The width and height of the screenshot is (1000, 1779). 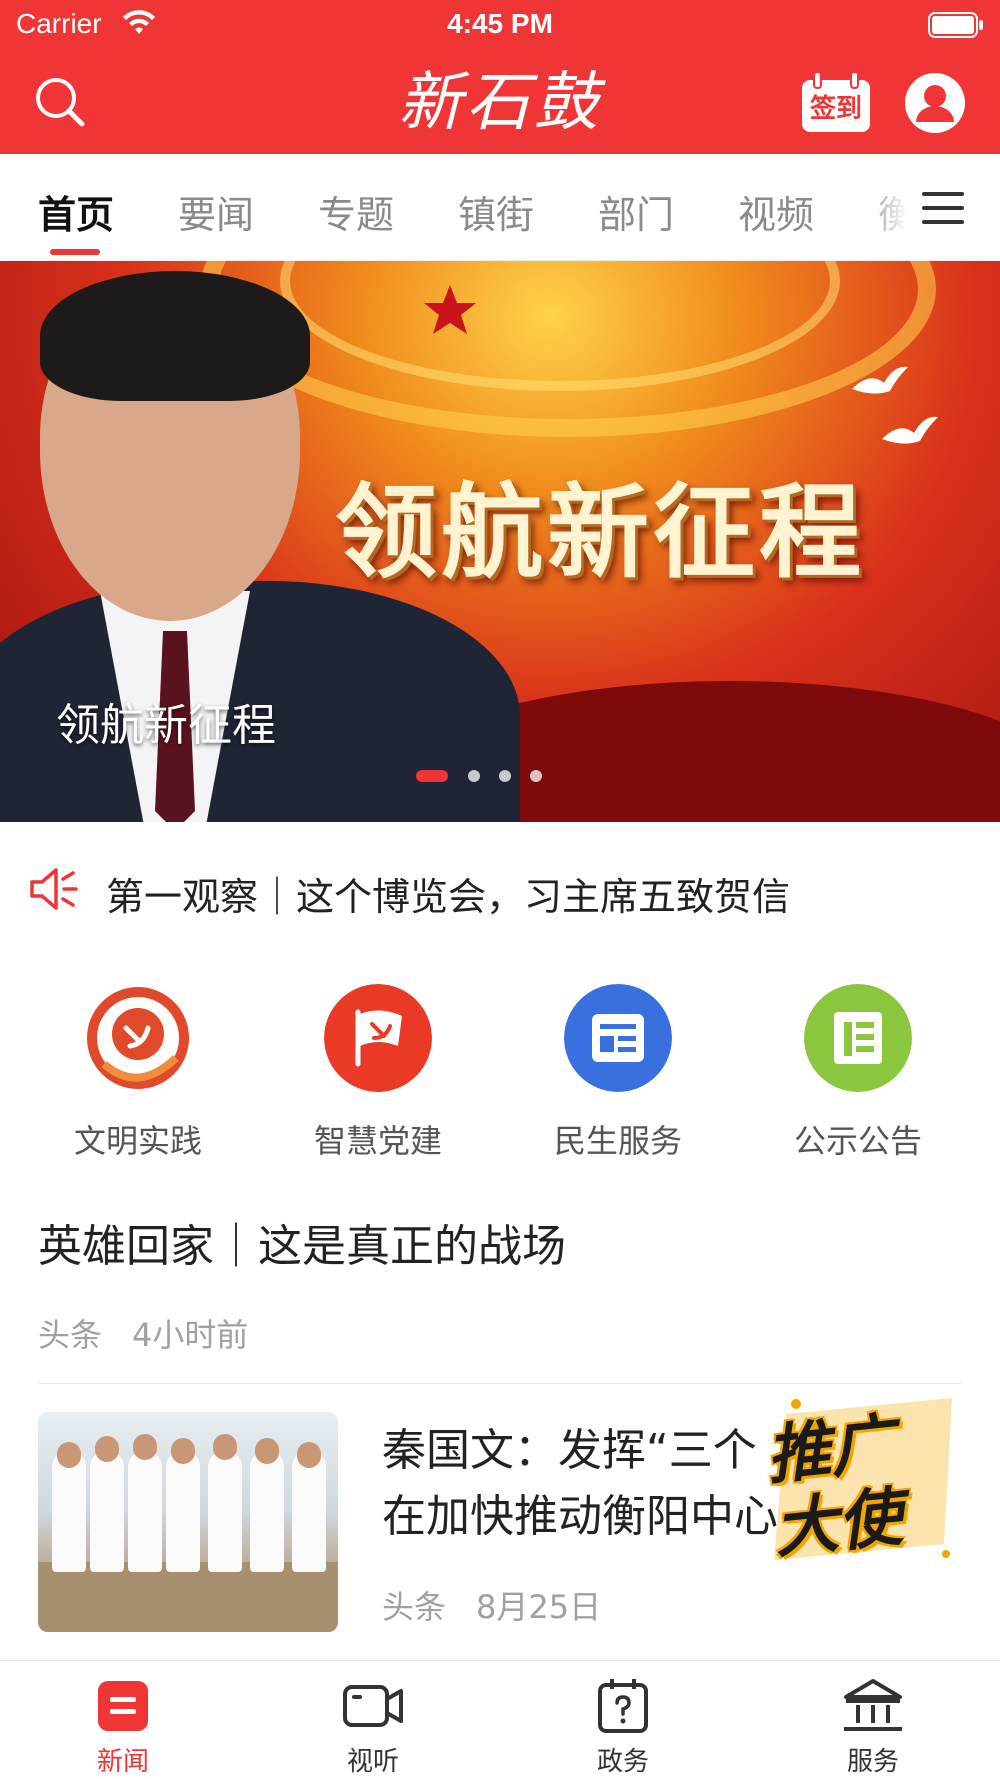 I want to click on video-icon, so click(x=373, y=1706).